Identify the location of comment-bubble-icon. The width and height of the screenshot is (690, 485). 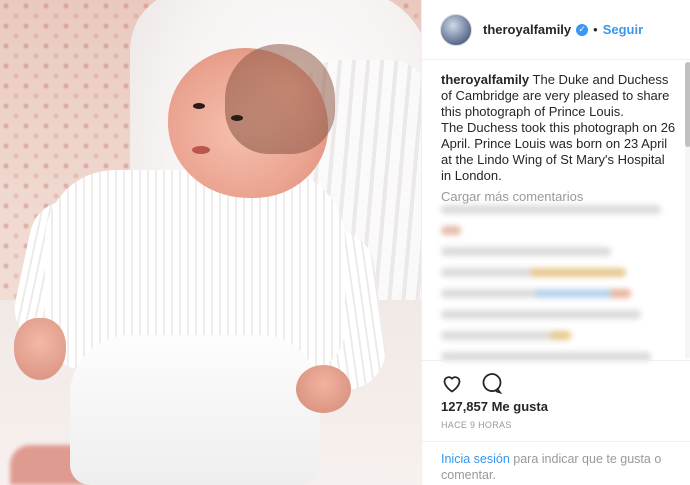
(492, 383).